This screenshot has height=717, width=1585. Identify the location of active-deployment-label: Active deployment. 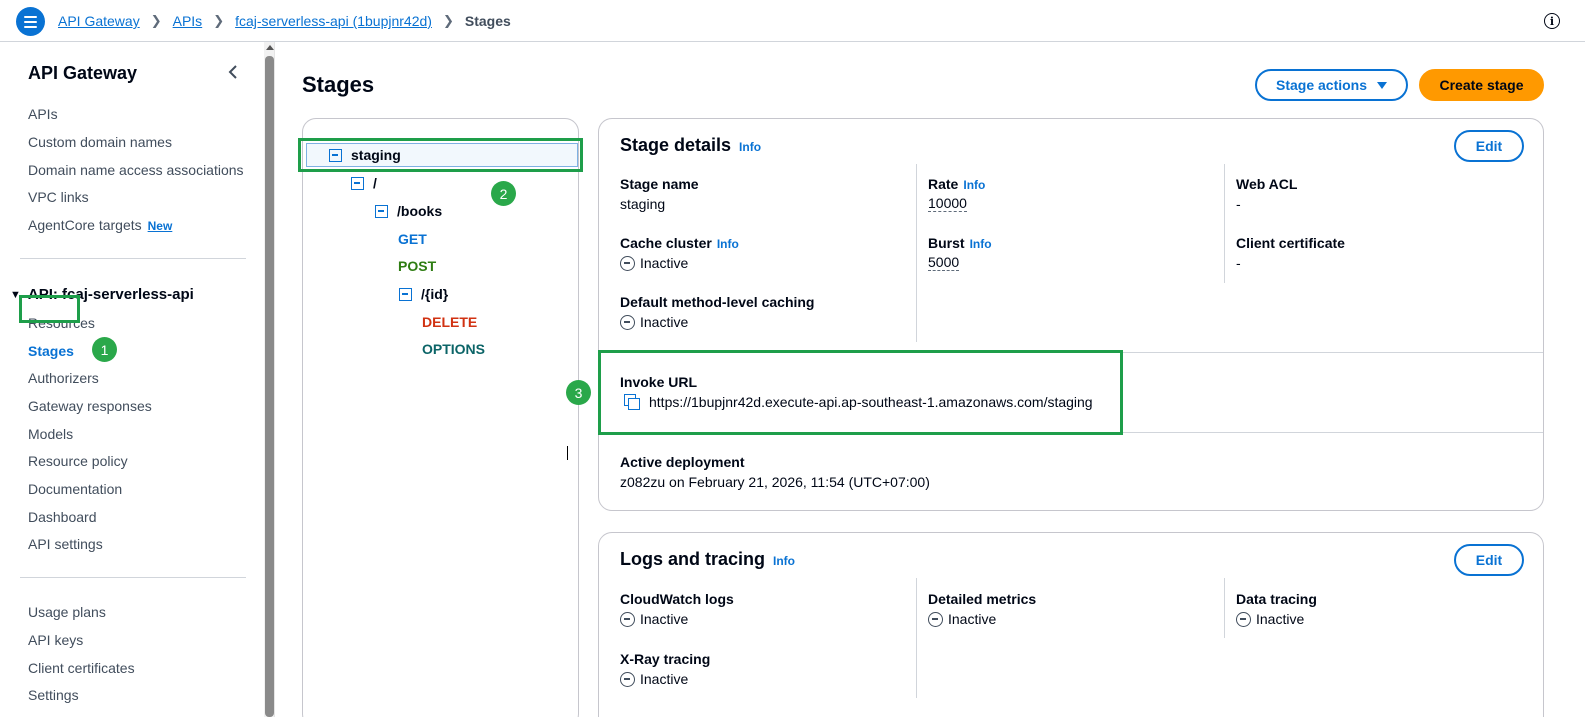
(682, 462).